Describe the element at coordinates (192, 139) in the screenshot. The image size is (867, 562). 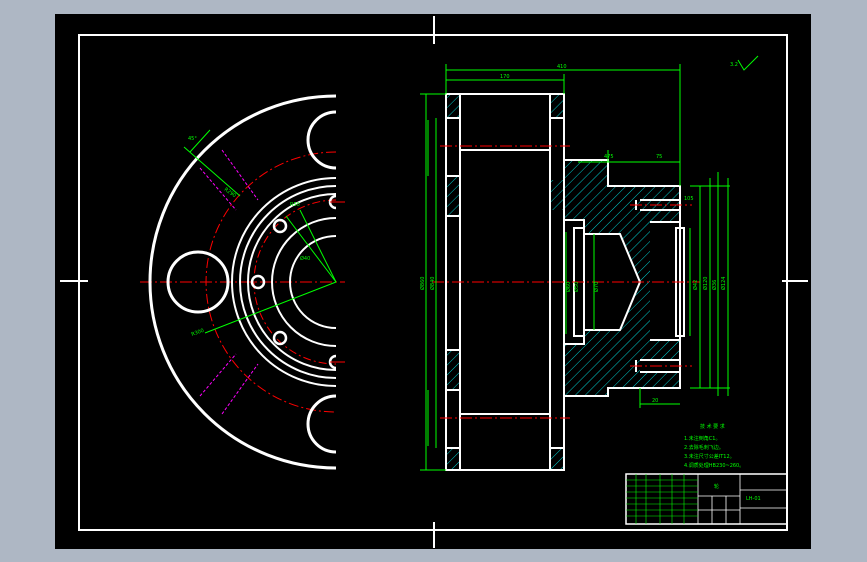
I see `angle-label: 45°` at that location.